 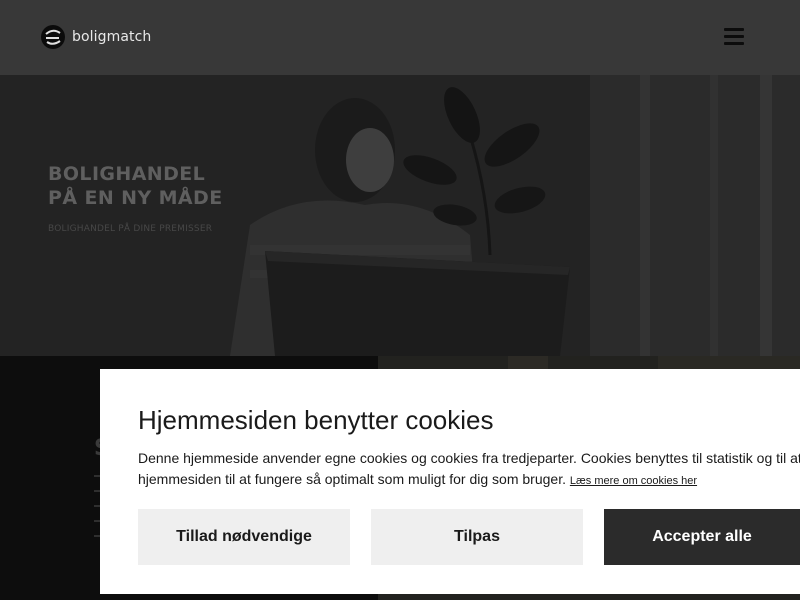 I want to click on hamburger-menu-icon, so click(x=734, y=36).